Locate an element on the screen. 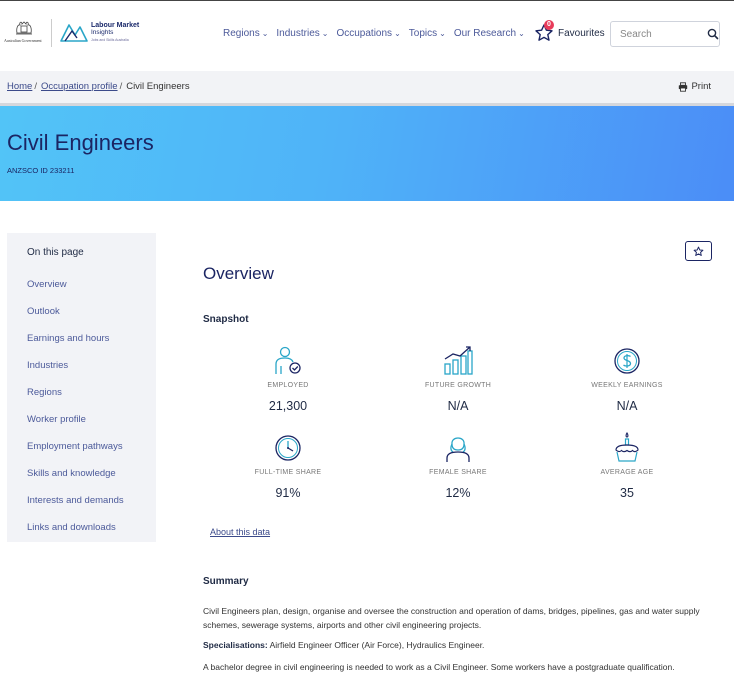 This screenshot has width=734, height=688. sidenav-item-industries: Industries is located at coordinates (75, 373).